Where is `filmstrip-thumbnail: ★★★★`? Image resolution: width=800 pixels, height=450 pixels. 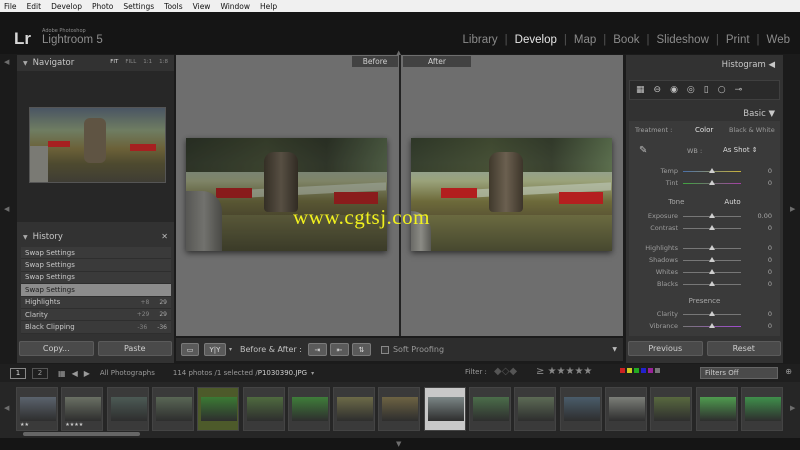 filmstrip-thumbnail: ★★★★ is located at coordinates (82, 409).